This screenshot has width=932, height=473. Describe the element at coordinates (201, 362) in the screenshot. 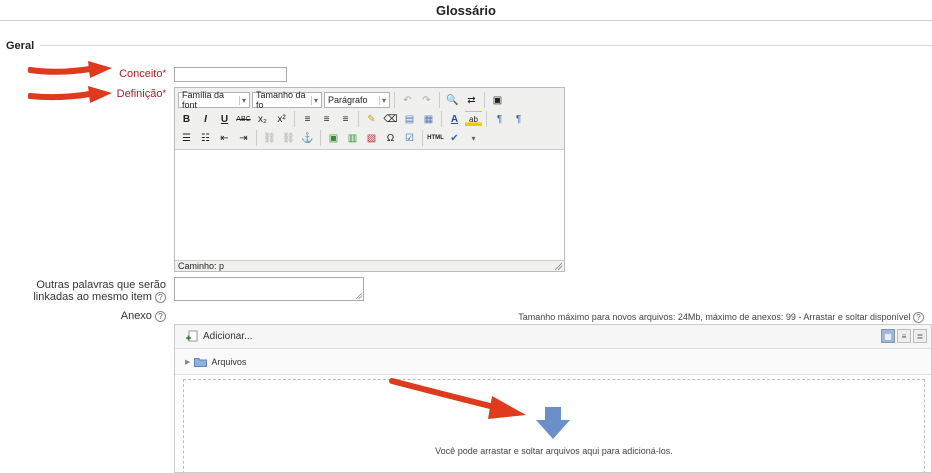

I see `folder-icon` at that location.